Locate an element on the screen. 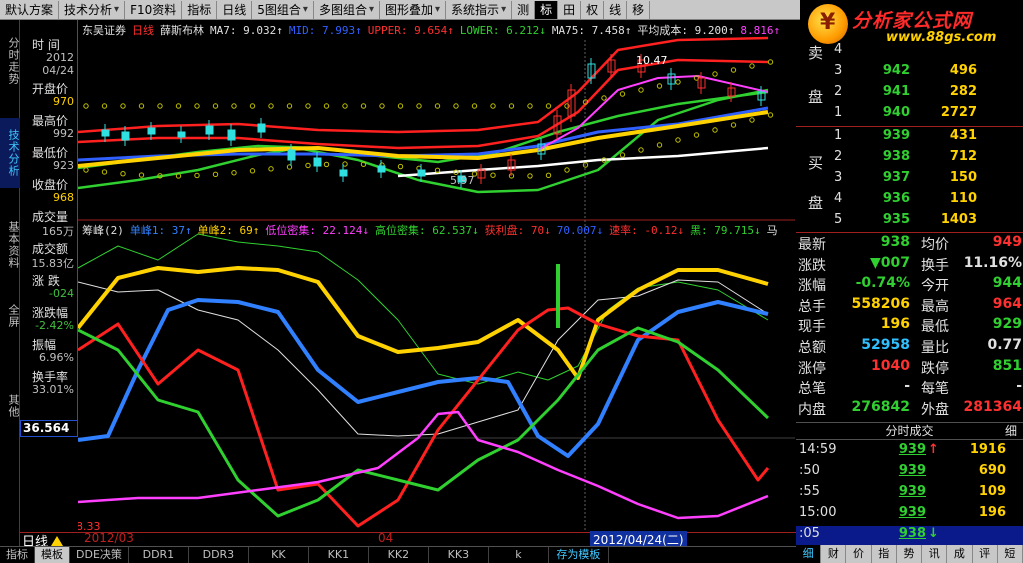 This screenshot has height=563, width=1023. right-tab-4: 势 is located at coordinates (910, 554).